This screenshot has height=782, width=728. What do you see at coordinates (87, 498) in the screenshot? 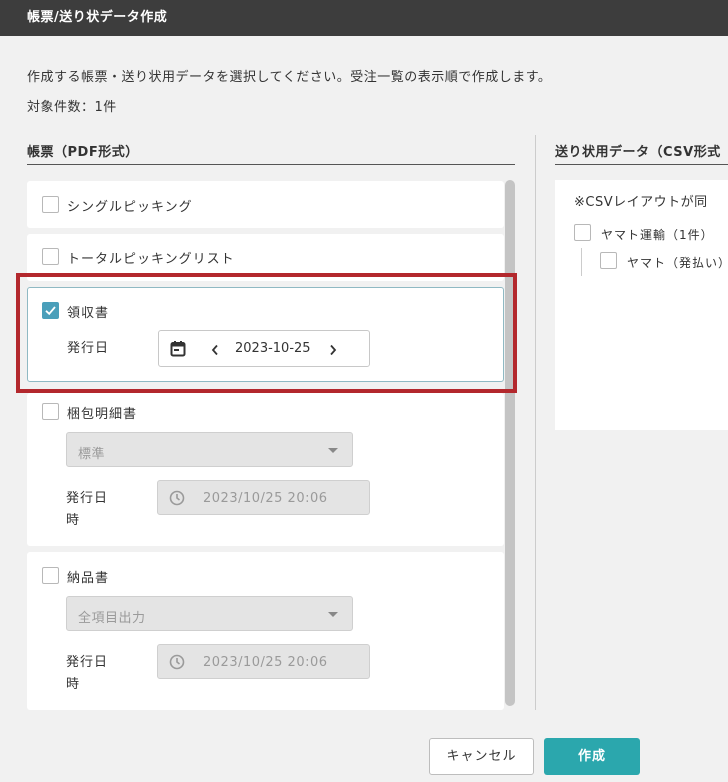
I see `packing-slip-issue-label: 発行日` at bounding box center [87, 498].